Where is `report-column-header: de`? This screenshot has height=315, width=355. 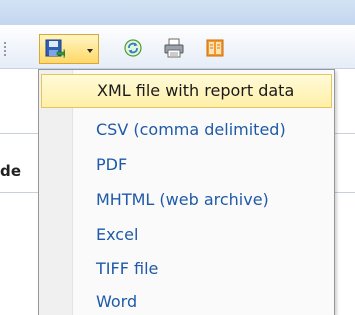 report-column-header: de is located at coordinates (11, 171).